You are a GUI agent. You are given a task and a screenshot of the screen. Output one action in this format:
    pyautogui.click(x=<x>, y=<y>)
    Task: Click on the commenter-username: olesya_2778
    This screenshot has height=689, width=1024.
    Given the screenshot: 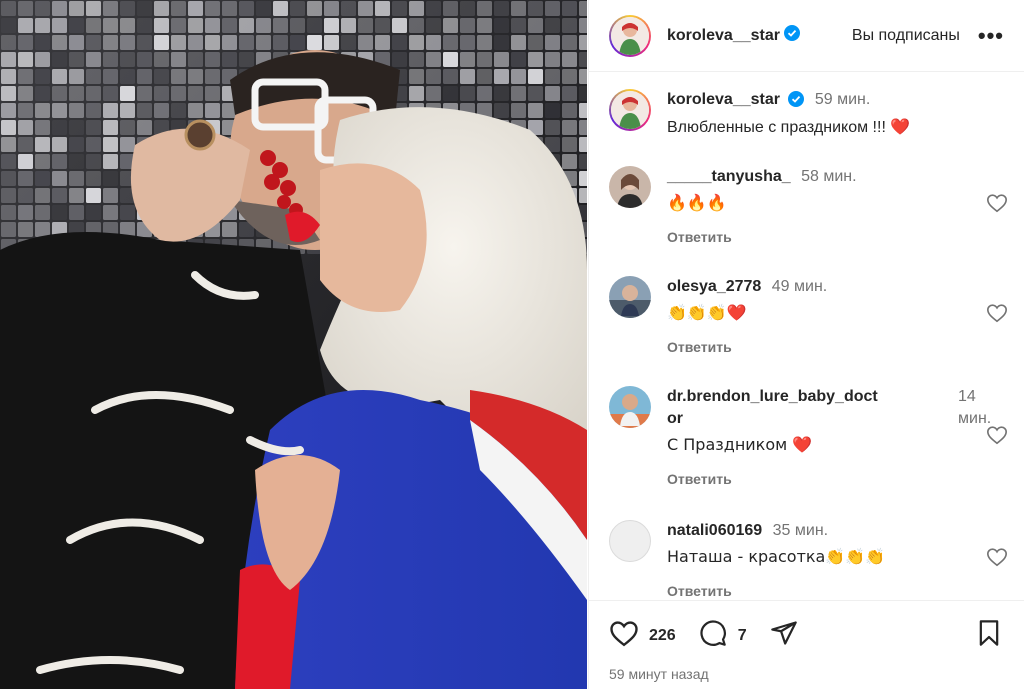 What is the action you would take?
    pyautogui.click(x=714, y=286)
    